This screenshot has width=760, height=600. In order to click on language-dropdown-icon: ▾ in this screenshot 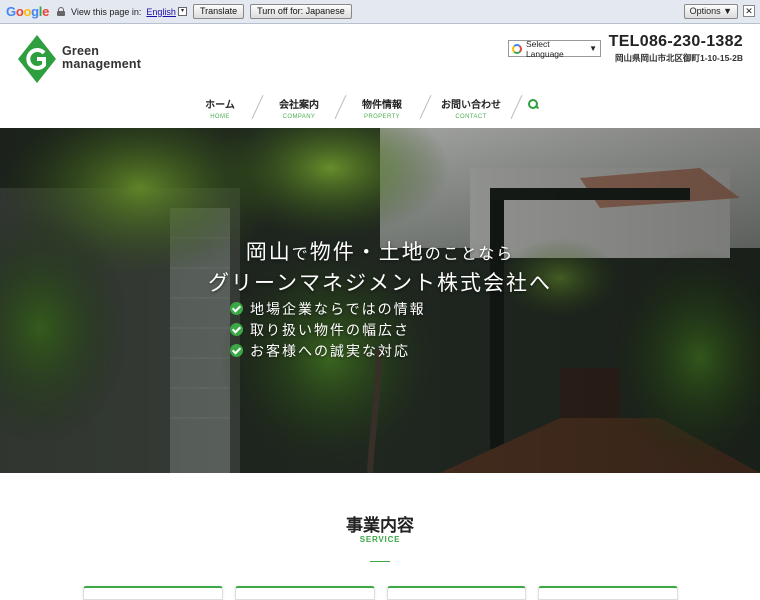, I will do `click(182, 11)`.